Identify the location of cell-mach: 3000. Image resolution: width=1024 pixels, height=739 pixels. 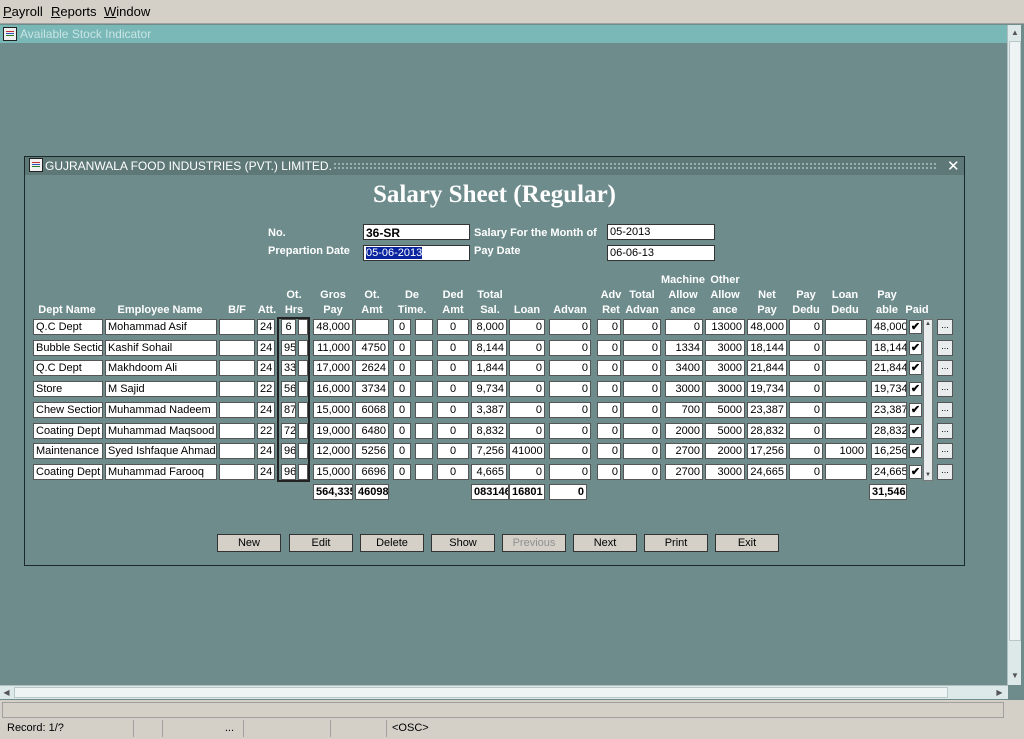
(684, 389).